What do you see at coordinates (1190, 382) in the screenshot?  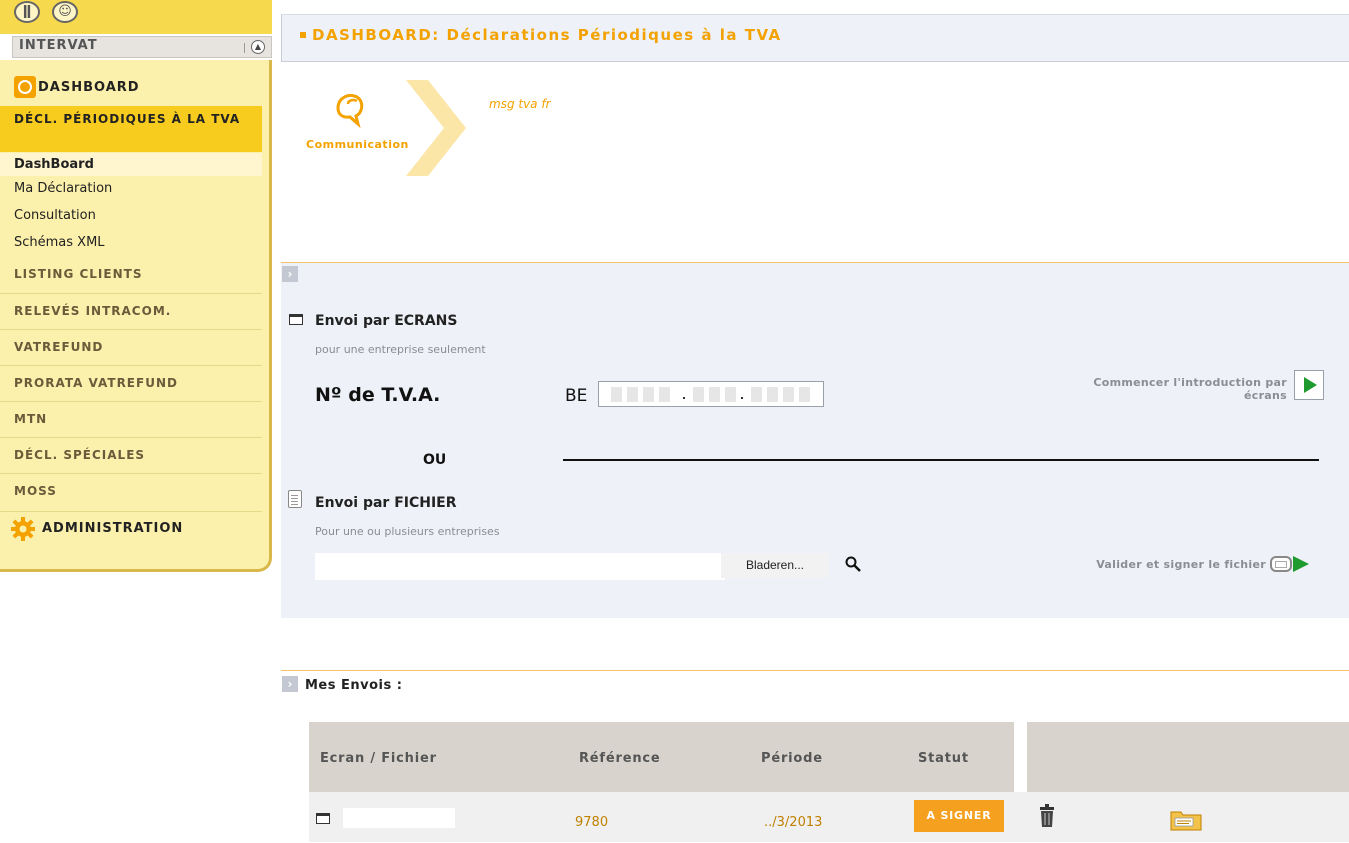 I see `start-label-line1: Commencer l'introduction par` at bounding box center [1190, 382].